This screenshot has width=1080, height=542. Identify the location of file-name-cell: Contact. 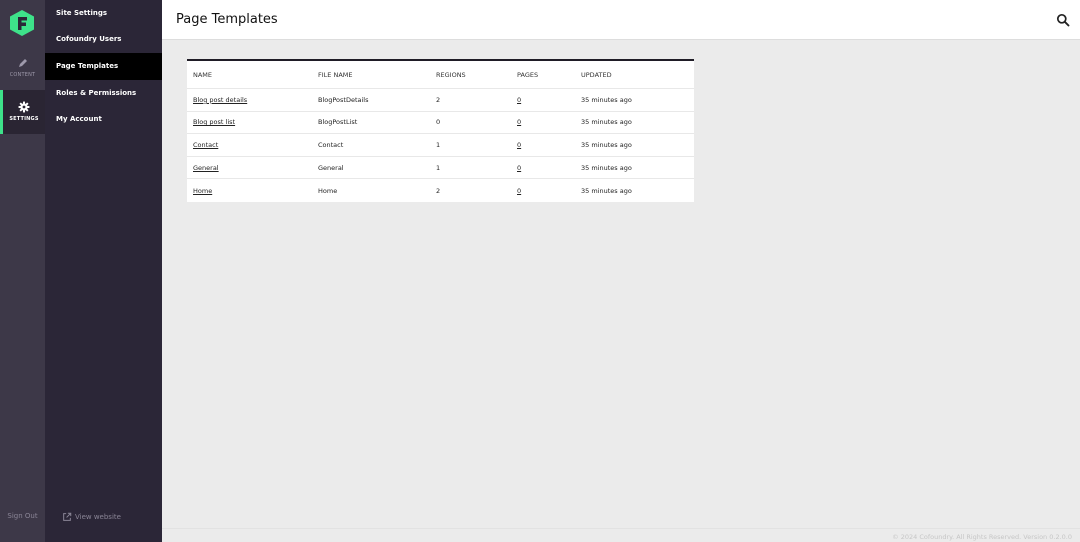
(331, 144).